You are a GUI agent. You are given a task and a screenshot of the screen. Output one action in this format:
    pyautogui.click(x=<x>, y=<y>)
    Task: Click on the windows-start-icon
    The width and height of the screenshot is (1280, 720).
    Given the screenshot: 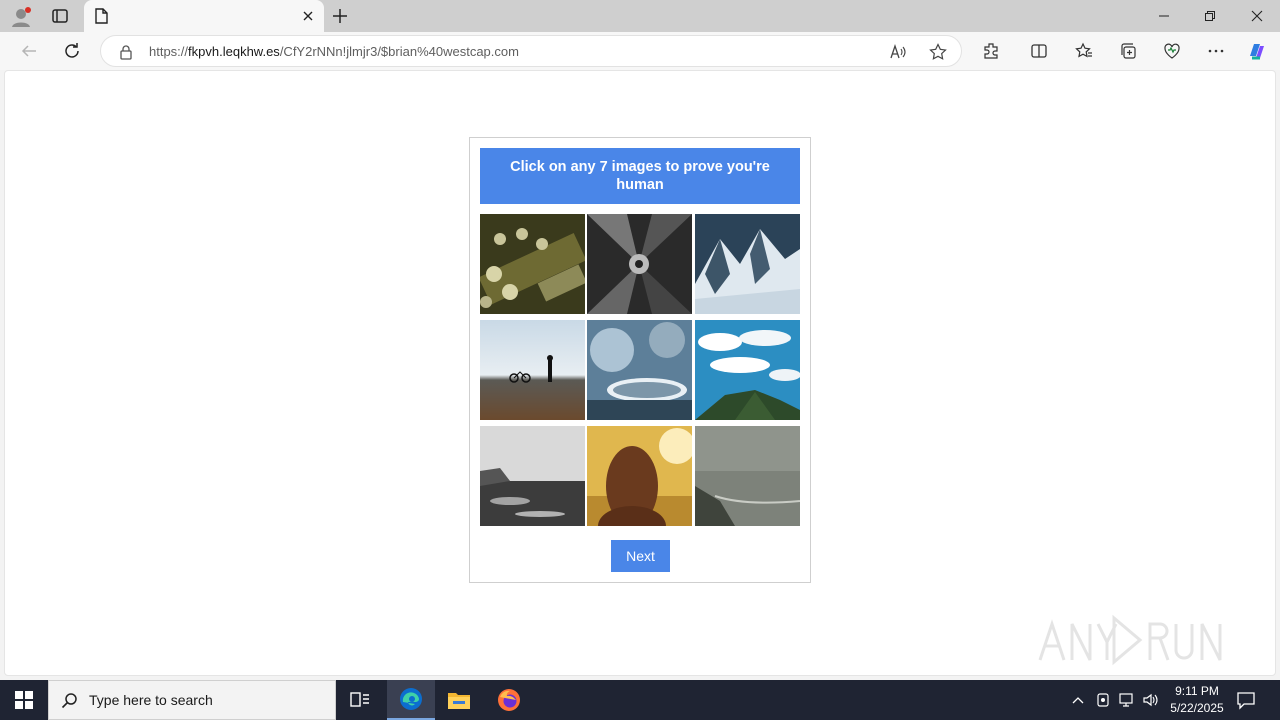 What is the action you would take?
    pyautogui.click(x=24, y=700)
    